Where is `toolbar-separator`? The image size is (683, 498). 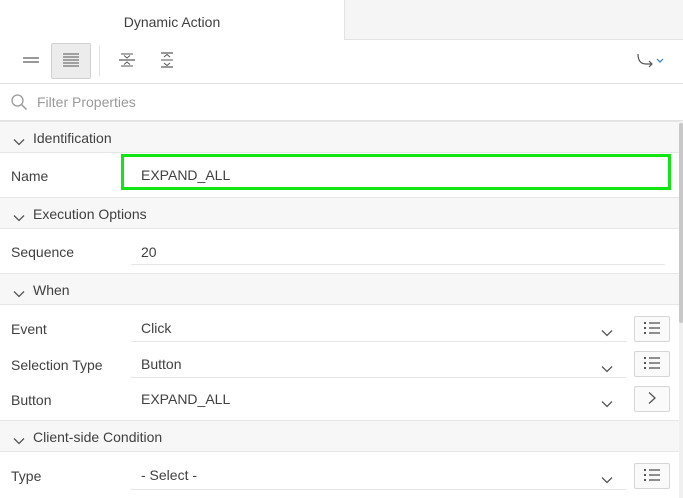
toolbar-separator is located at coordinates (99, 61).